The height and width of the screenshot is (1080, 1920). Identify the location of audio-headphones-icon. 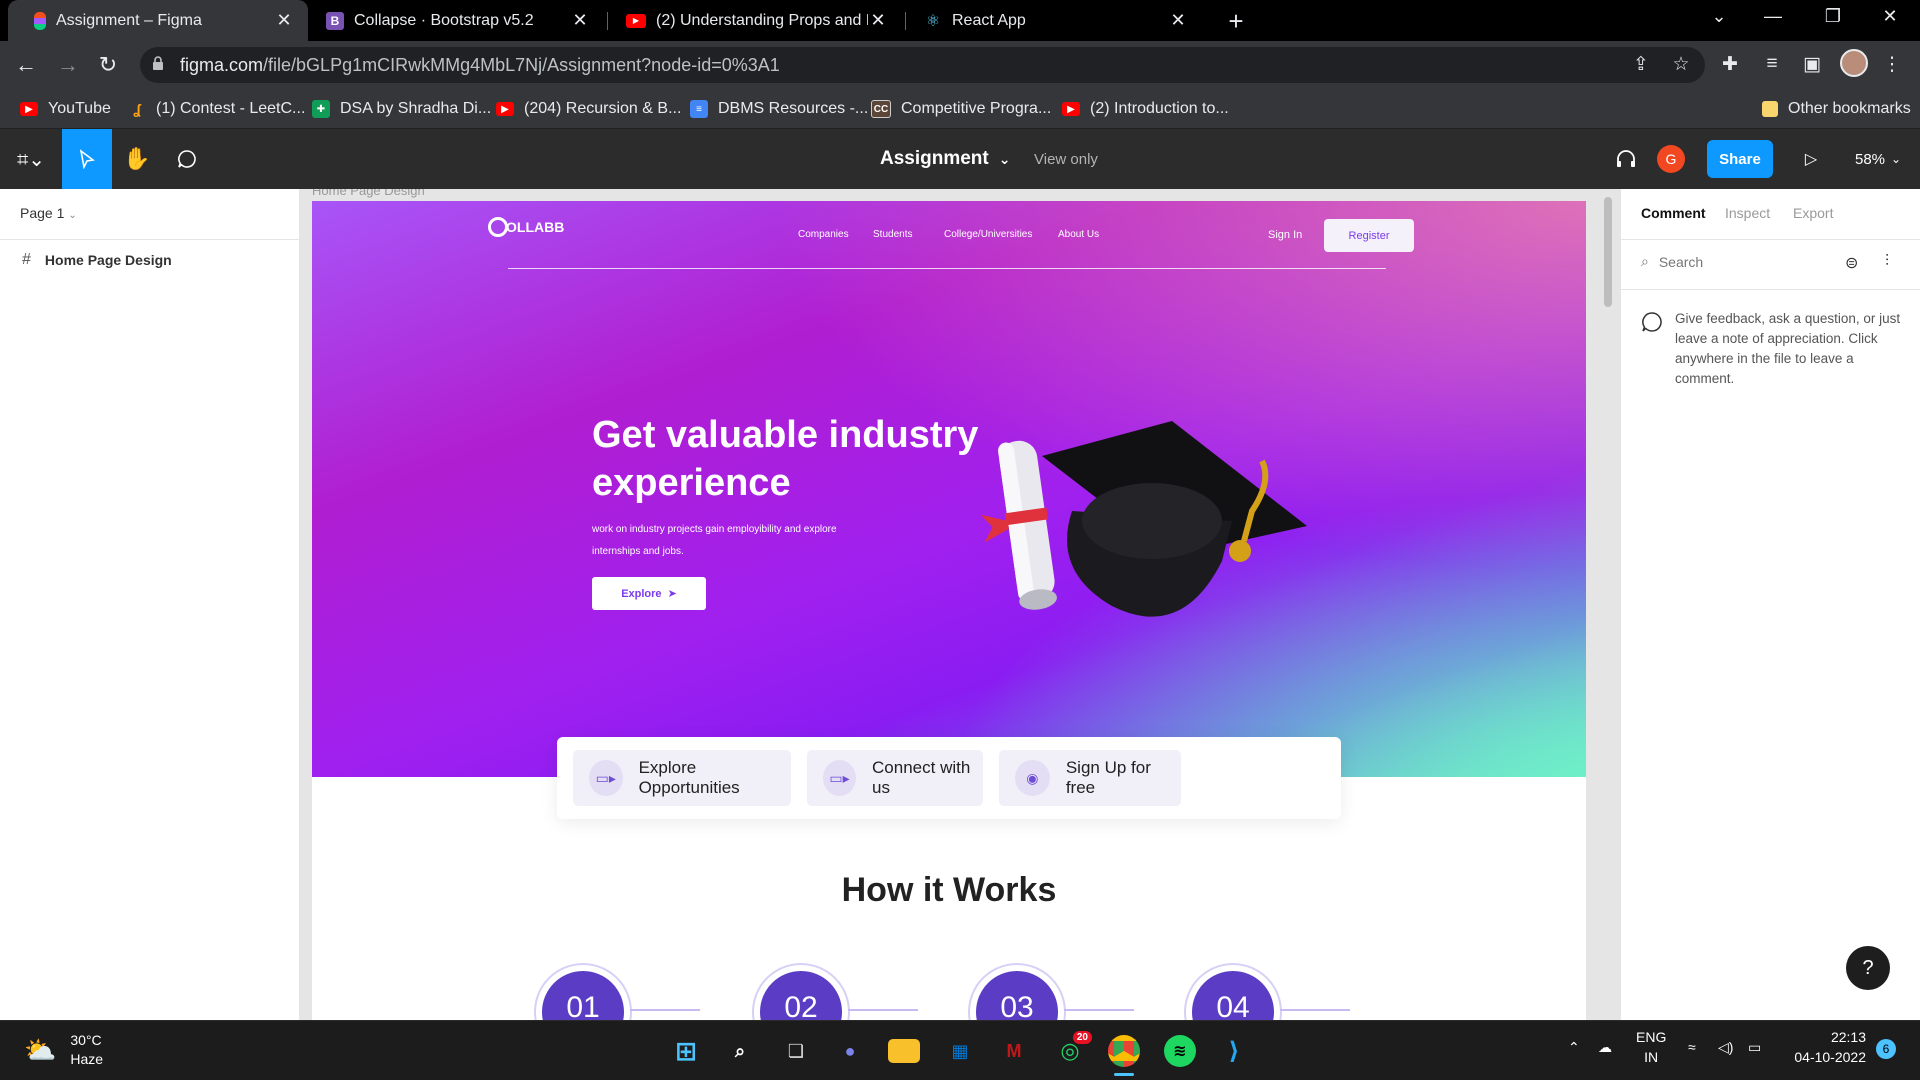
(1626, 159).